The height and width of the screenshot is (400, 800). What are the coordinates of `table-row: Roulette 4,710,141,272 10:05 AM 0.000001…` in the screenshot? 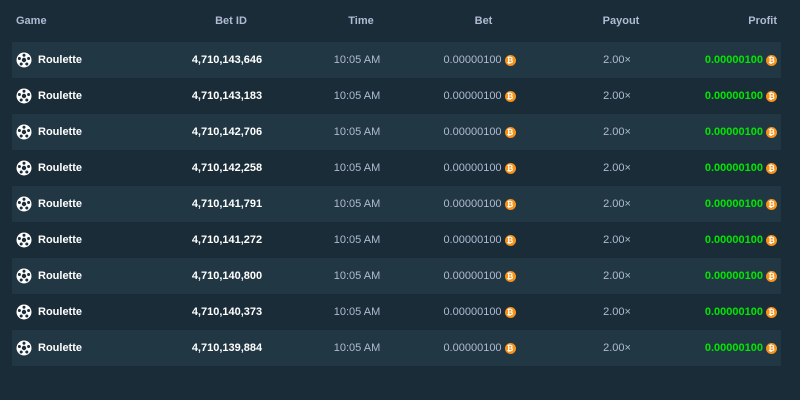 It's located at (396, 240).